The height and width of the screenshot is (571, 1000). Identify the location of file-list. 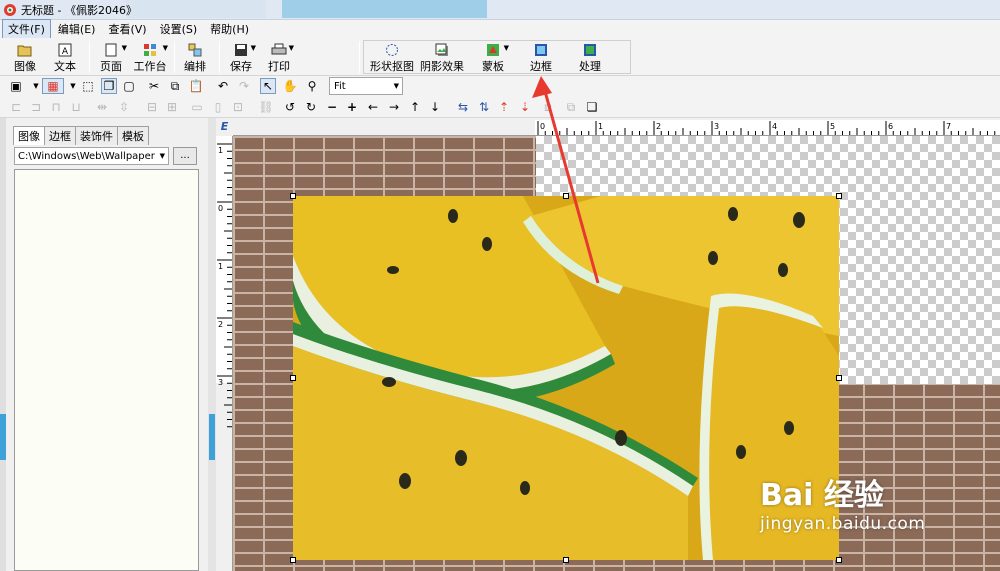
(106, 370).